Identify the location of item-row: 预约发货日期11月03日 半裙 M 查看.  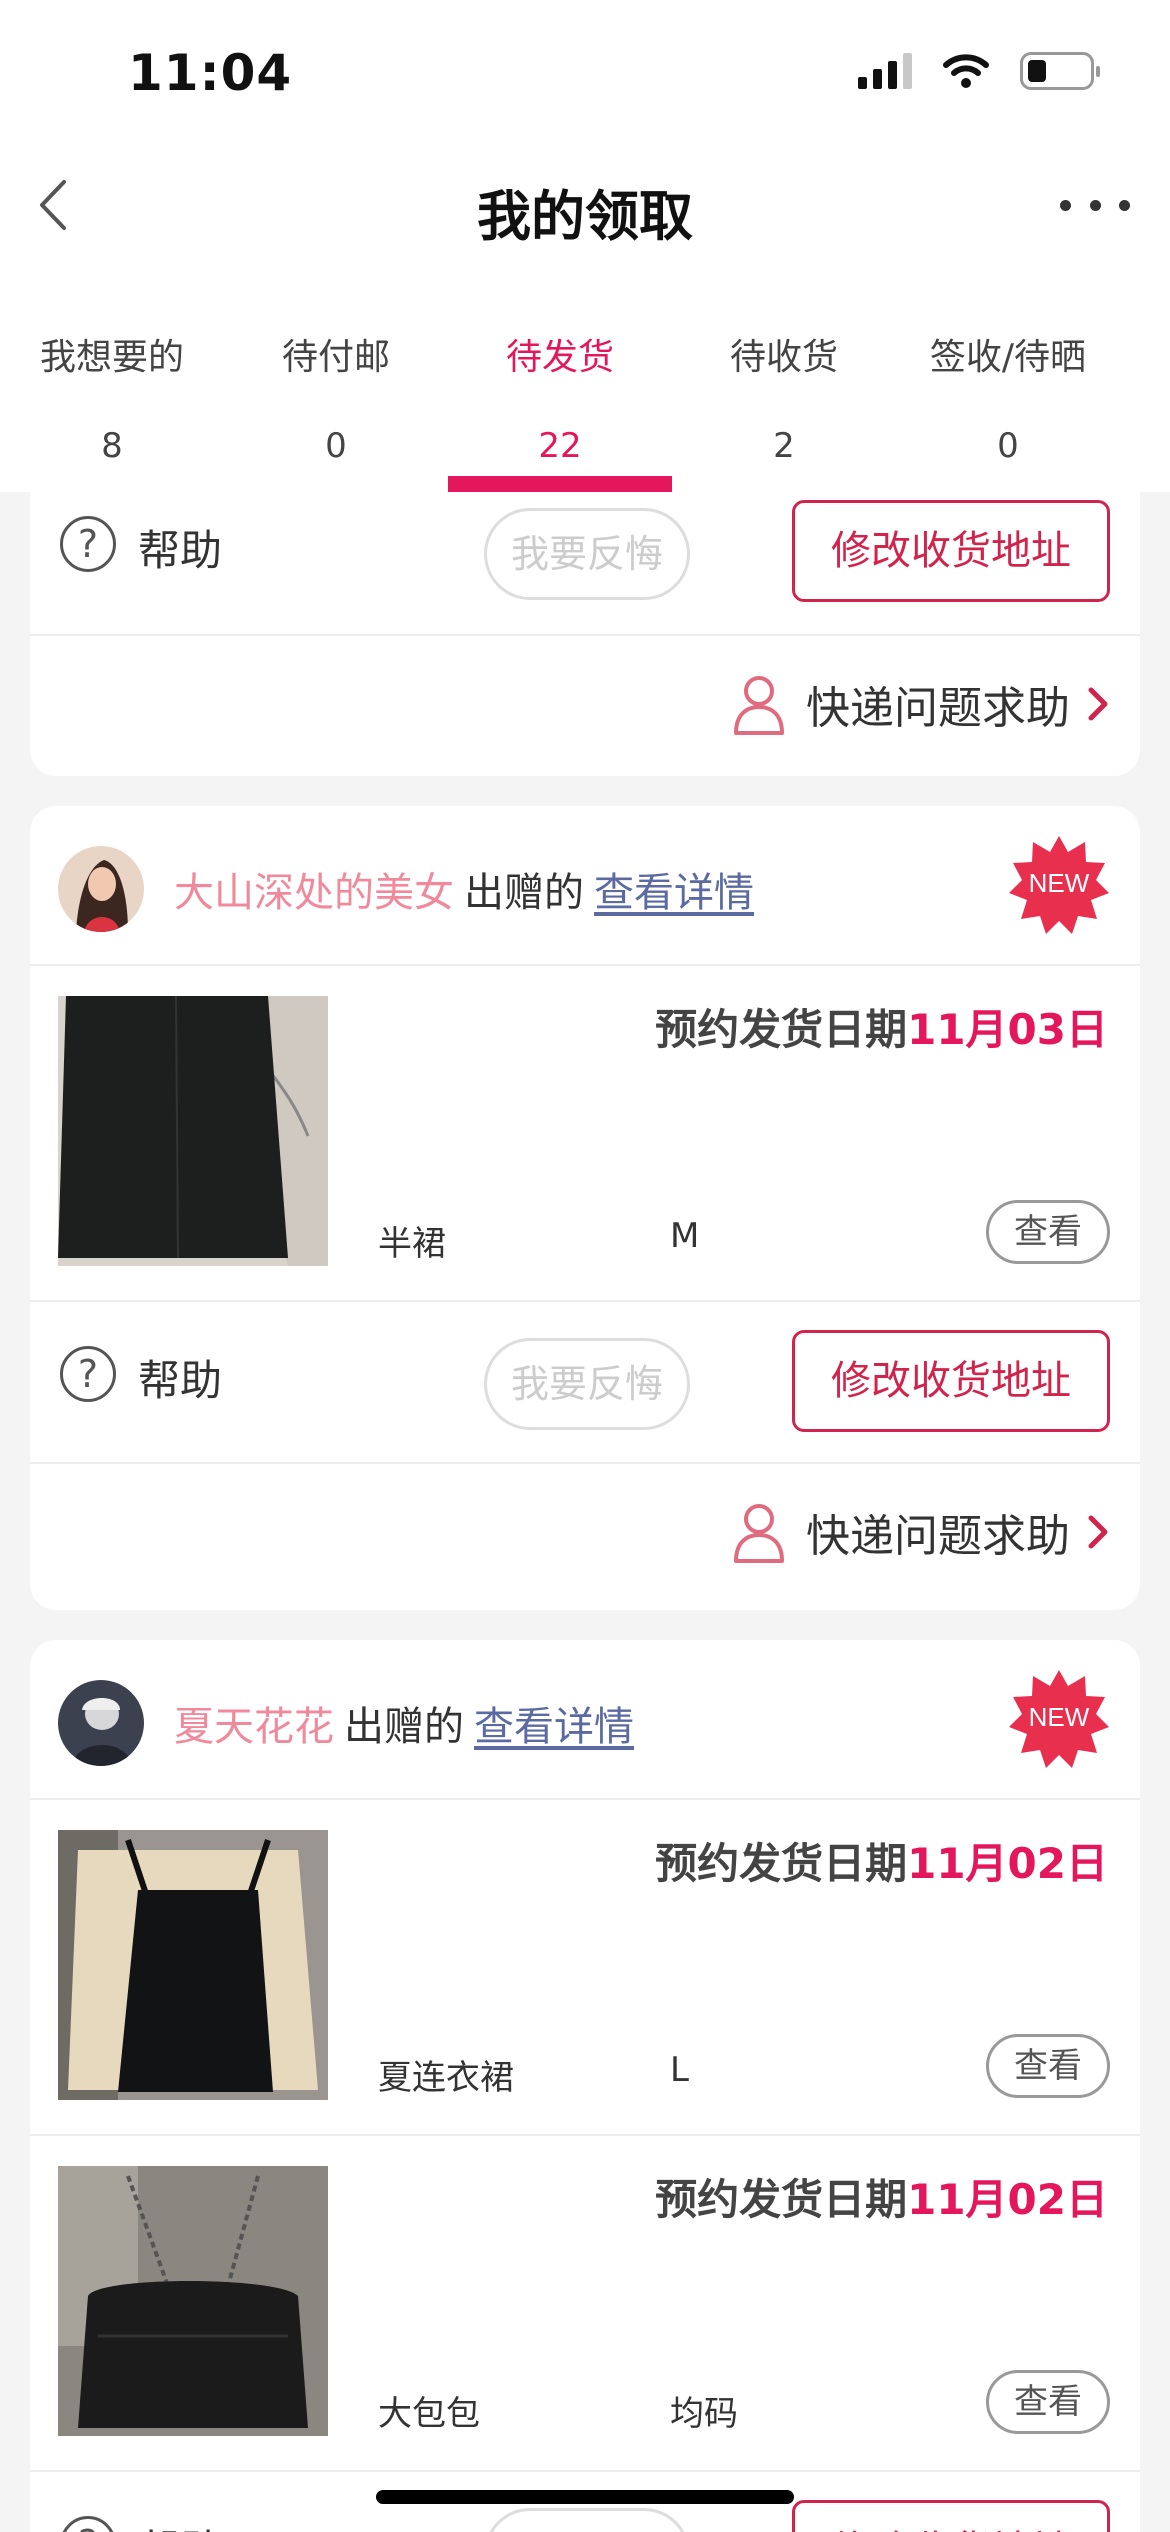
(585, 1132).